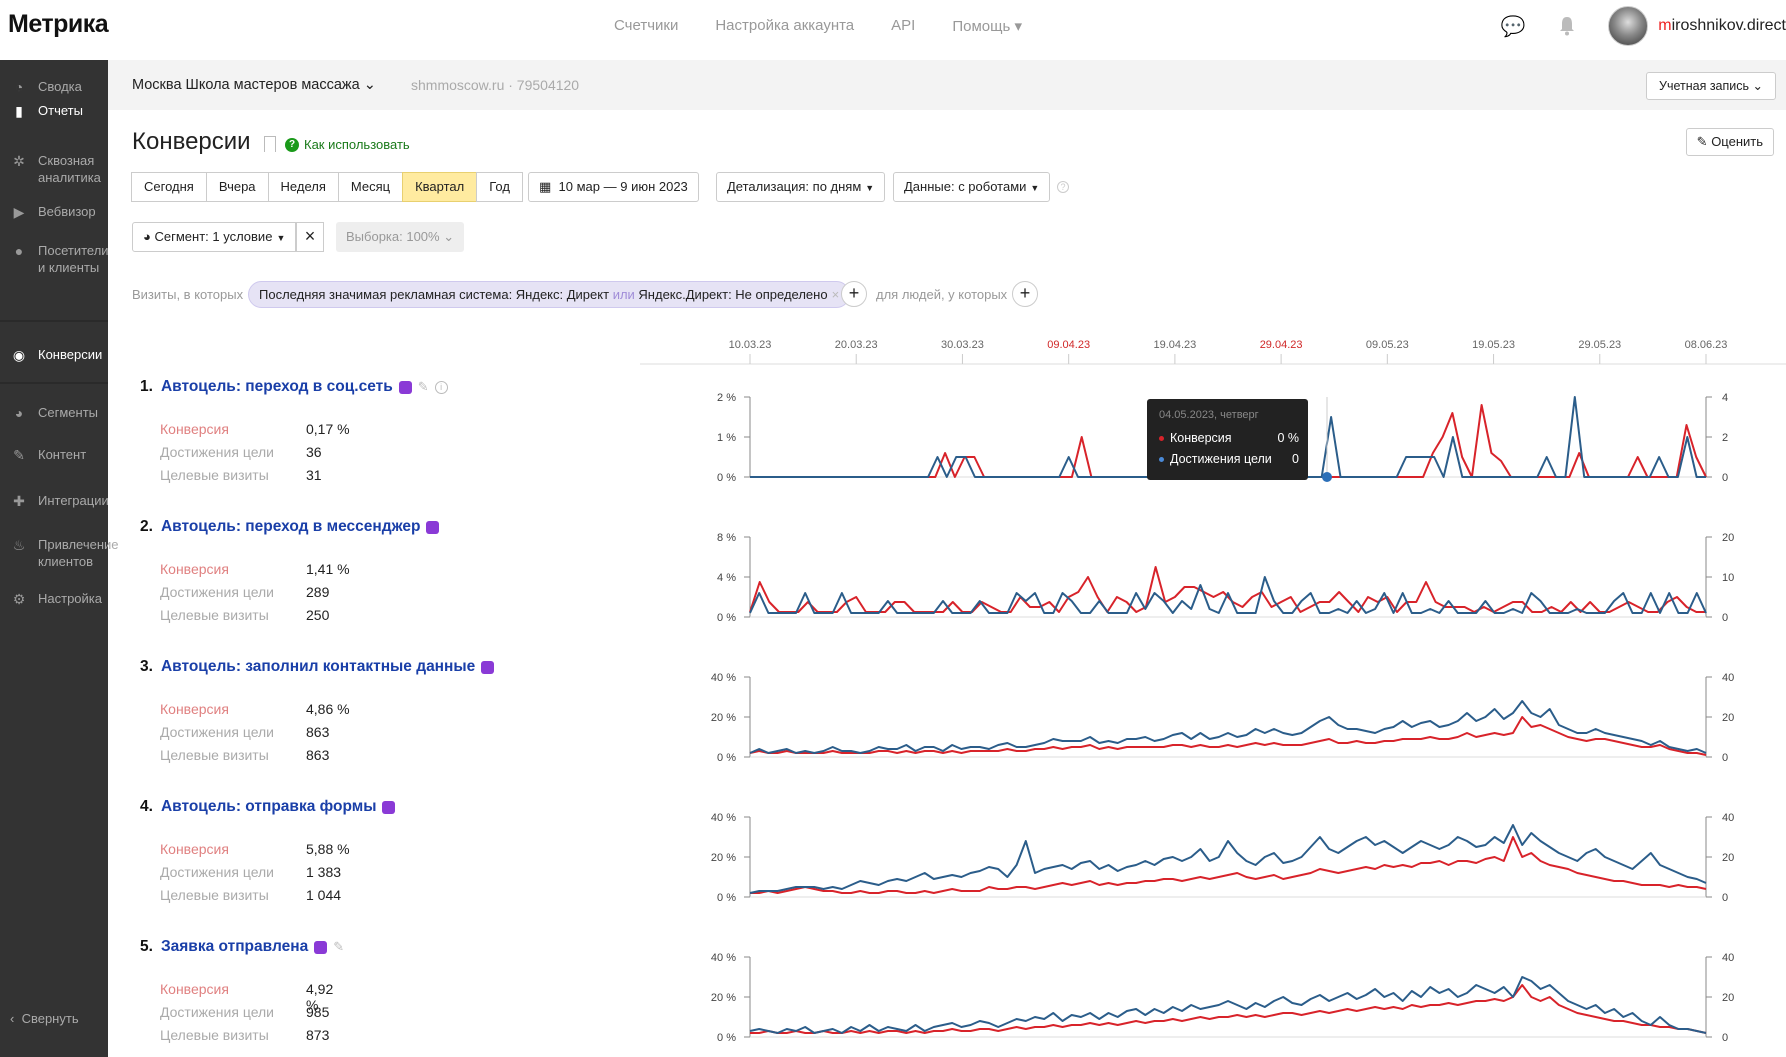  What do you see at coordinates (1493, 345) in the screenshot?
I see `date-tick-label: 19.05.23` at bounding box center [1493, 345].